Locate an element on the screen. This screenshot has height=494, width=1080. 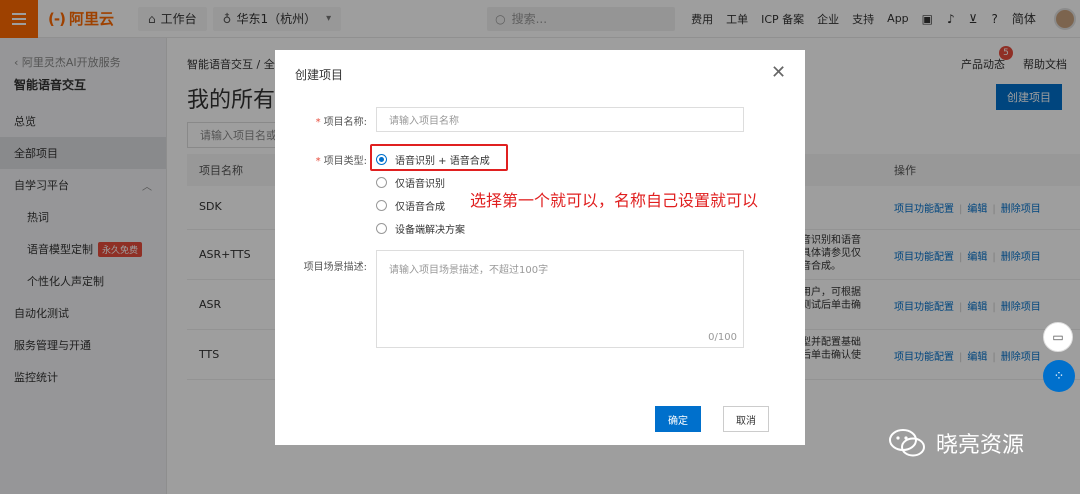
description-textarea: 请输入项目场景描述，不超过100字 0/100 is located at coordinates (560, 299).